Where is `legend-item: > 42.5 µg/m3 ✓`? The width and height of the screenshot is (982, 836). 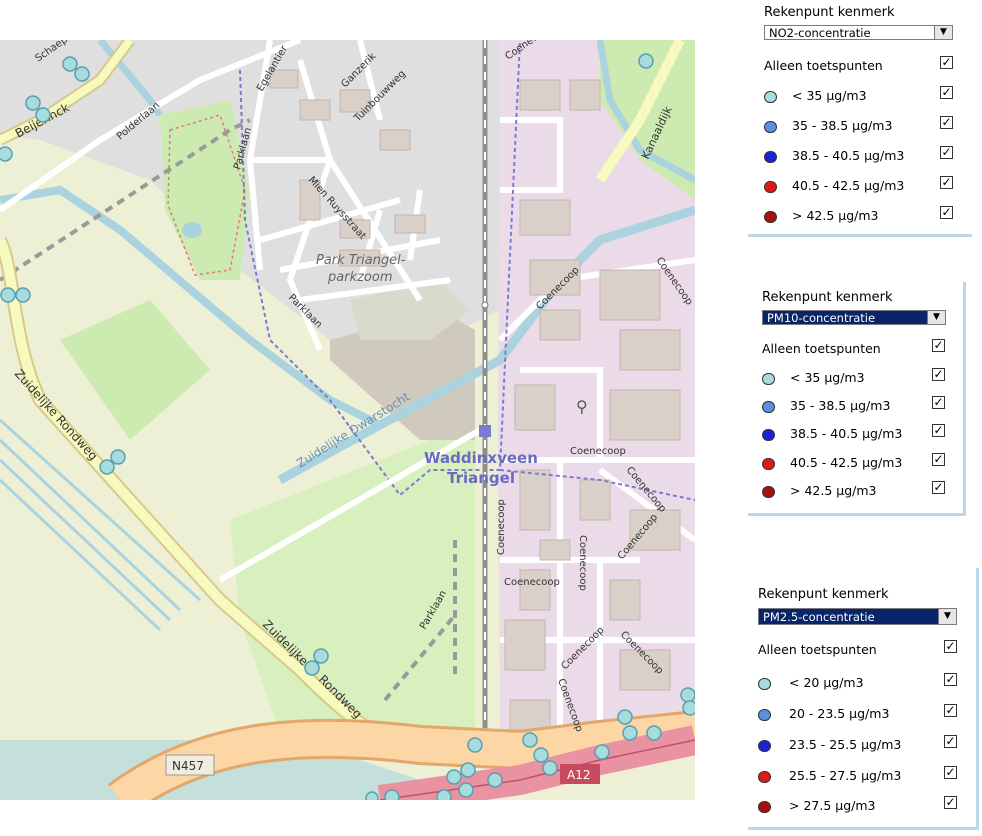
legend-item: > 42.5 µg/m3 ✓ is located at coordinates (860, 216).